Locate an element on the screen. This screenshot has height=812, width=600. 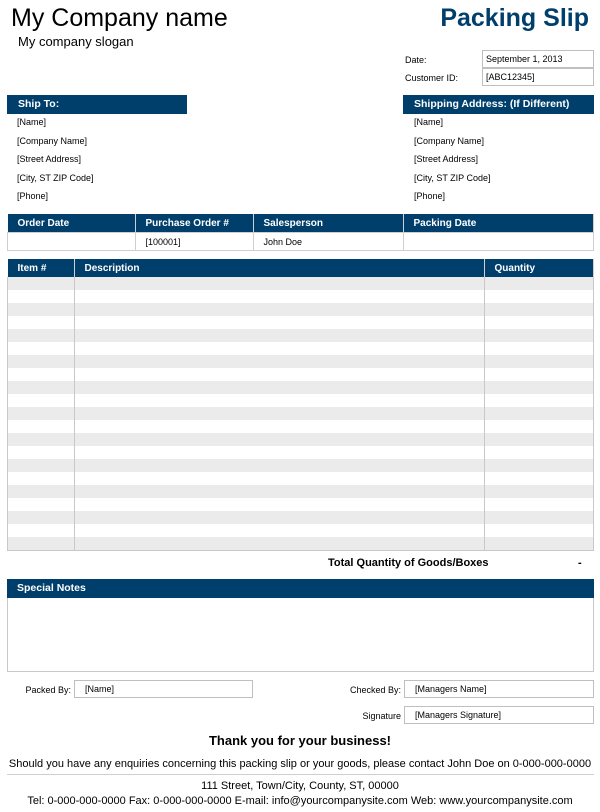
packed-by-label: Packed By: is located at coordinates (48, 690).